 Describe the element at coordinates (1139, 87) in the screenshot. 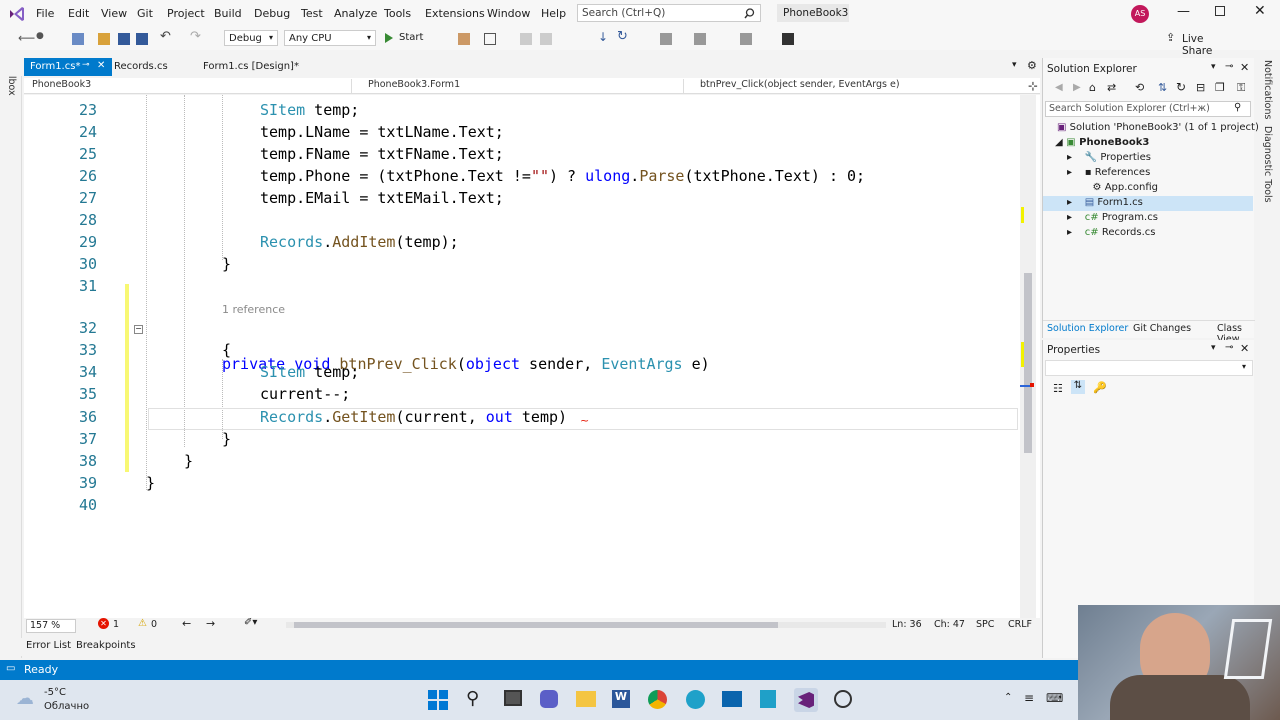

I see `history-icon: ⟲` at that location.